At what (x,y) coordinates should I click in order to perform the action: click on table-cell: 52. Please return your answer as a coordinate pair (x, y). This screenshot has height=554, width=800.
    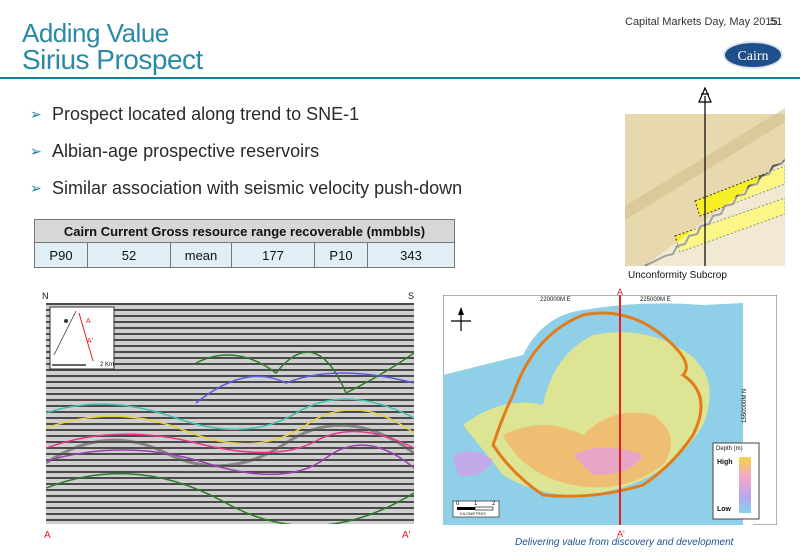
    Looking at the image, I should click on (129, 255).